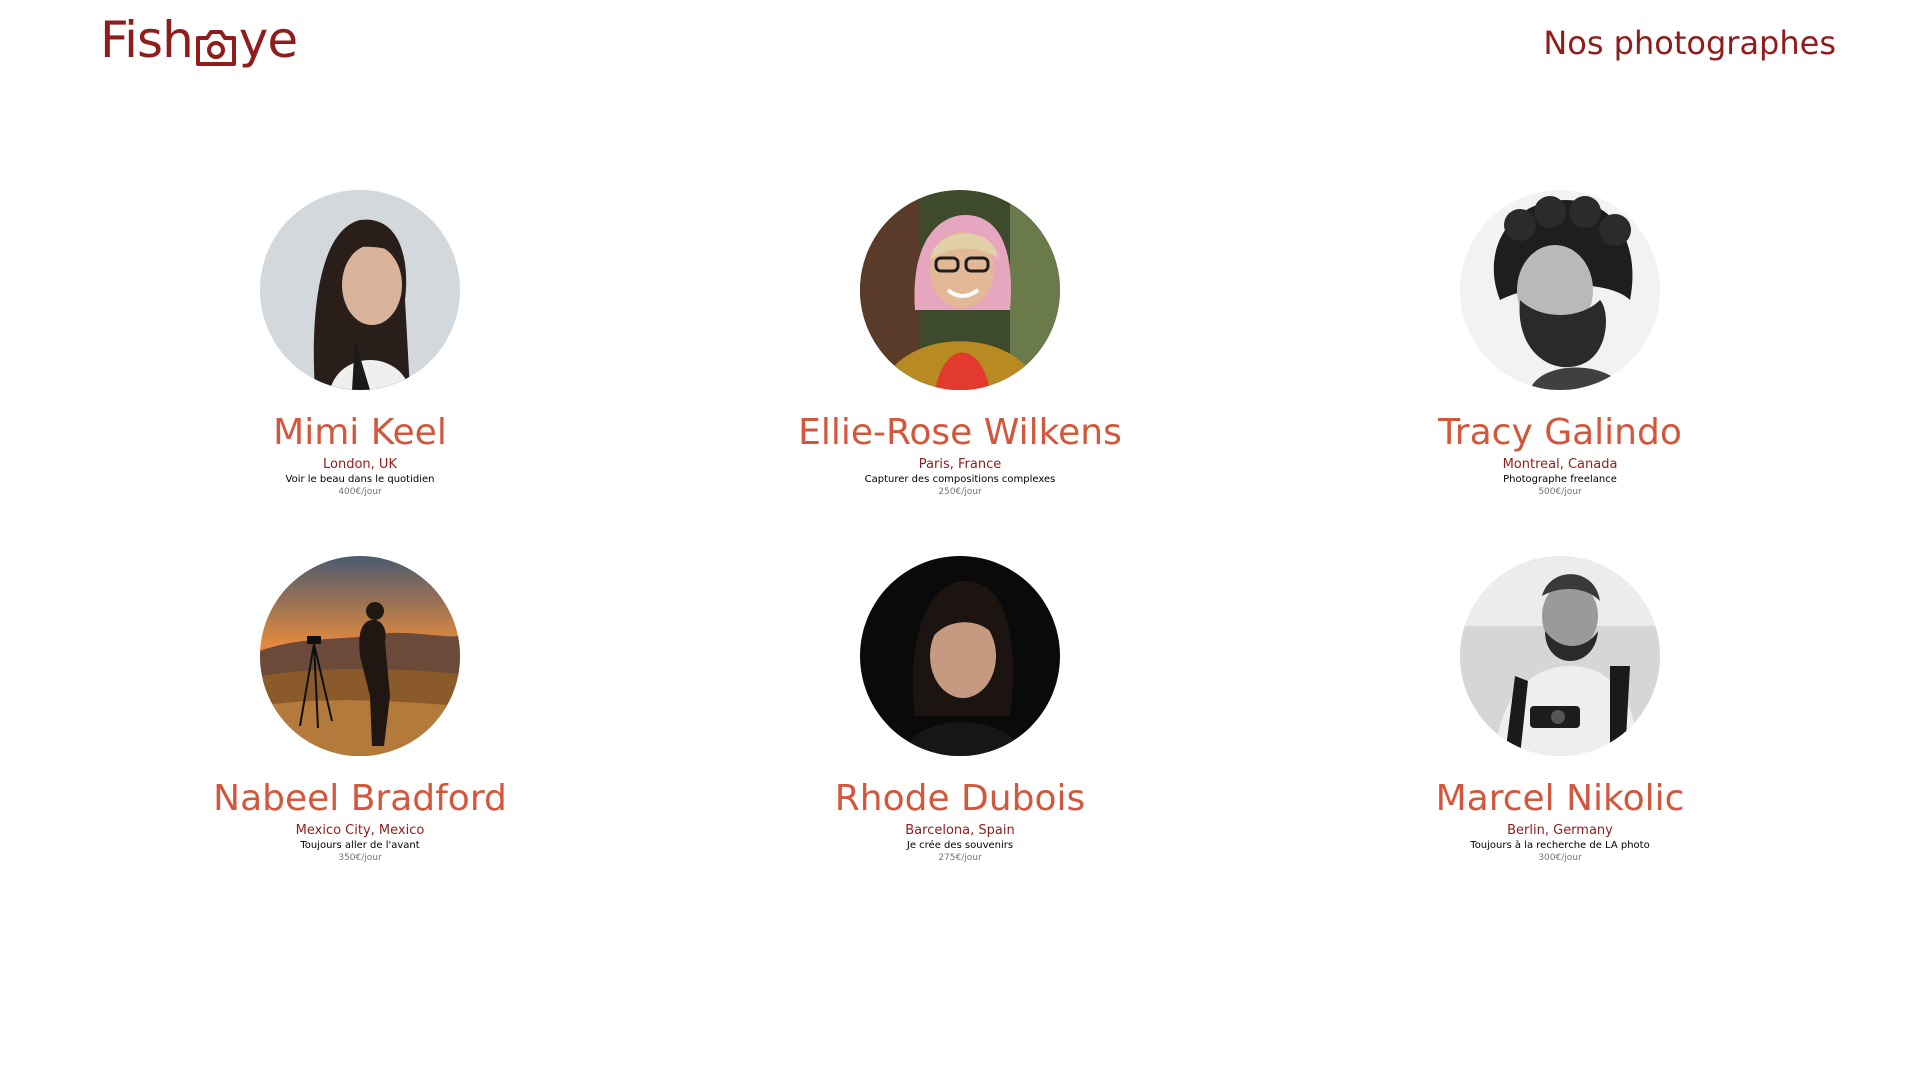 Image resolution: width=1920 pixels, height=1080 pixels. Describe the element at coordinates (147, 40) in the screenshot. I see `logo-text-left: Fish` at that location.